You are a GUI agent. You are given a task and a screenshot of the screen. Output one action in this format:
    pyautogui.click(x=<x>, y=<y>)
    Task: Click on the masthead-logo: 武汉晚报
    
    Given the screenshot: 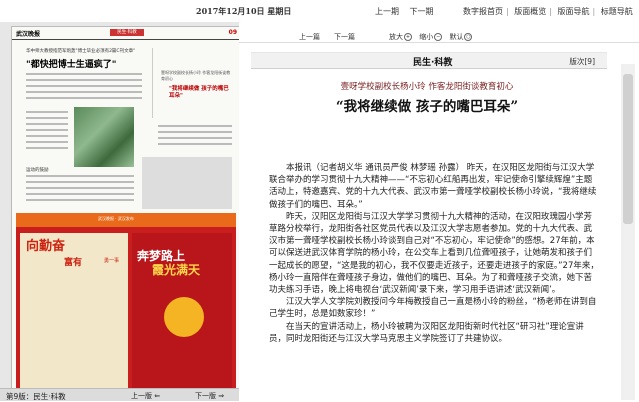 What is the action you would take?
    pyautogui.click(x=28, y=34)
    